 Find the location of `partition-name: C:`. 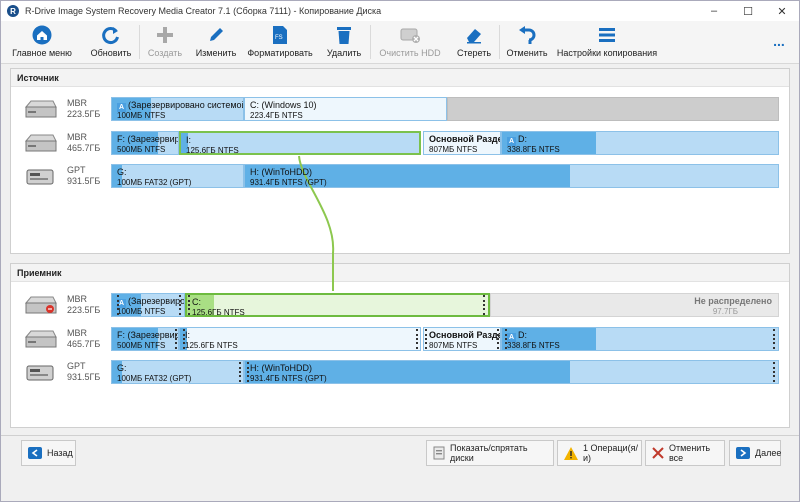

partition-name: C: is located at coordinates (196, 302).